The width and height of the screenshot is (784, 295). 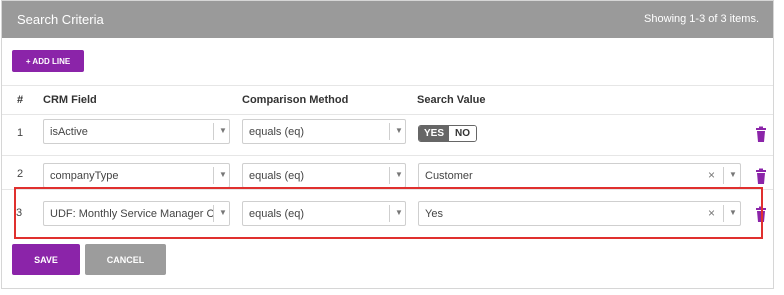 What do you see at coordinates (125, 259) in the screenshot?
I see `cancel-button: CANCEL` at bounding box center [125, 259].